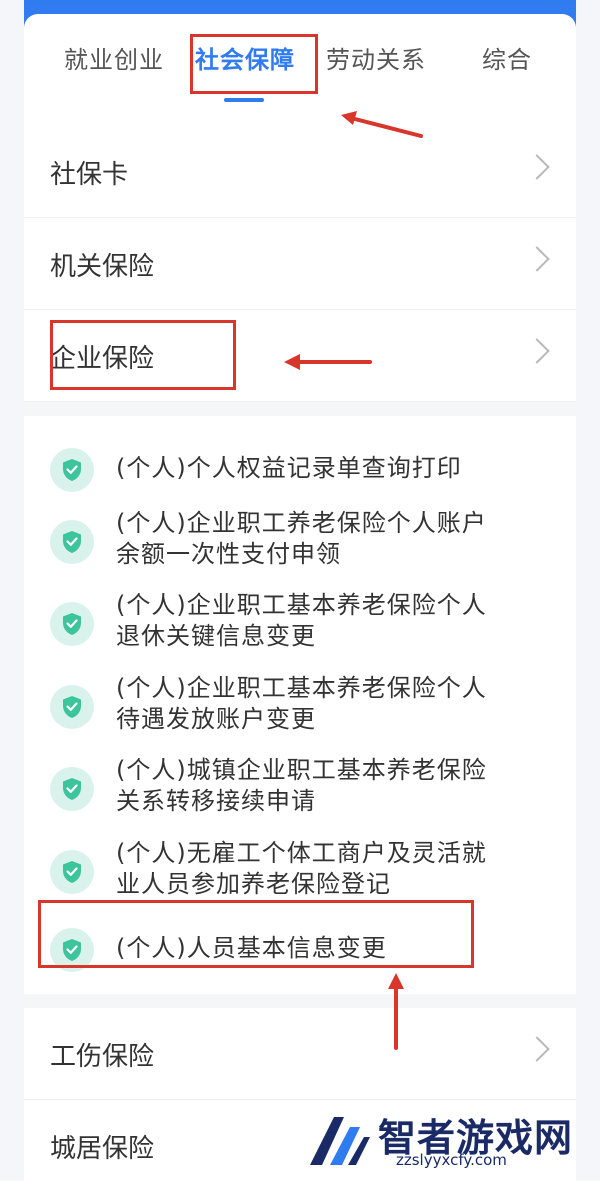 The width and height of the screenshot is (600, 1192). I want to click on row-social-security-card: 社保卡, so click(300, 172).